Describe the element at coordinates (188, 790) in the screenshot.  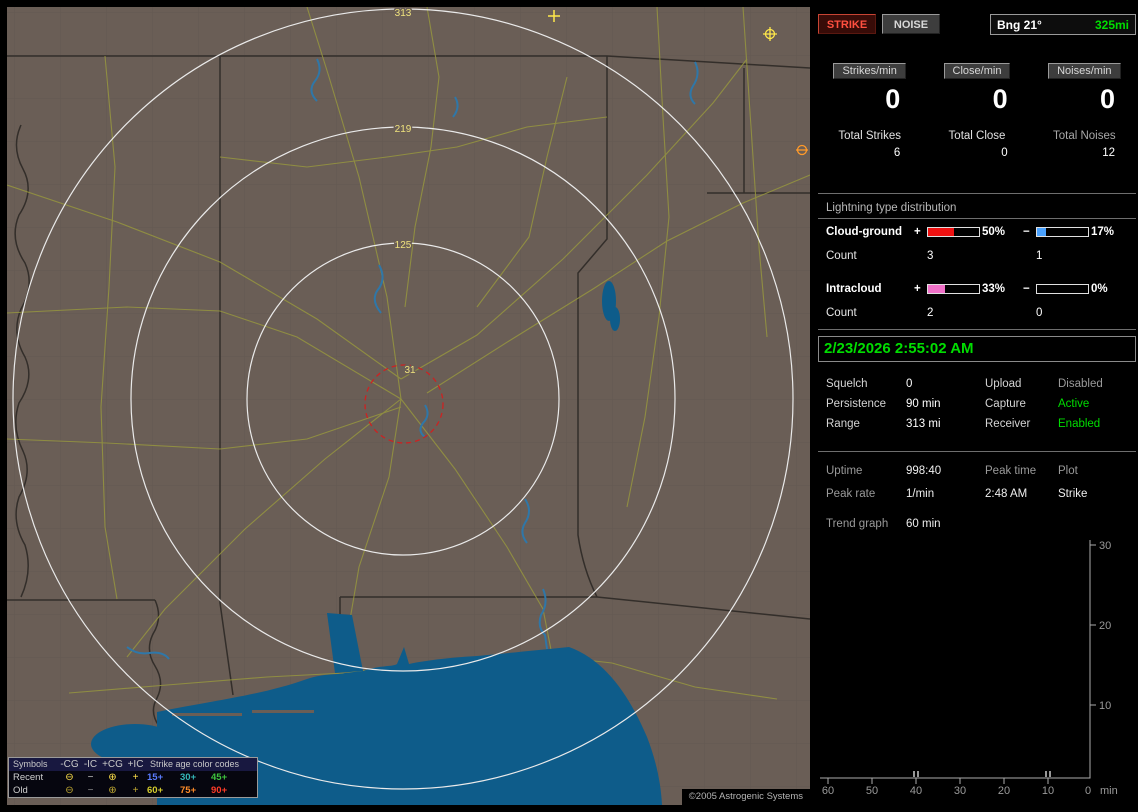
I see `age-code: 75+` at that location.